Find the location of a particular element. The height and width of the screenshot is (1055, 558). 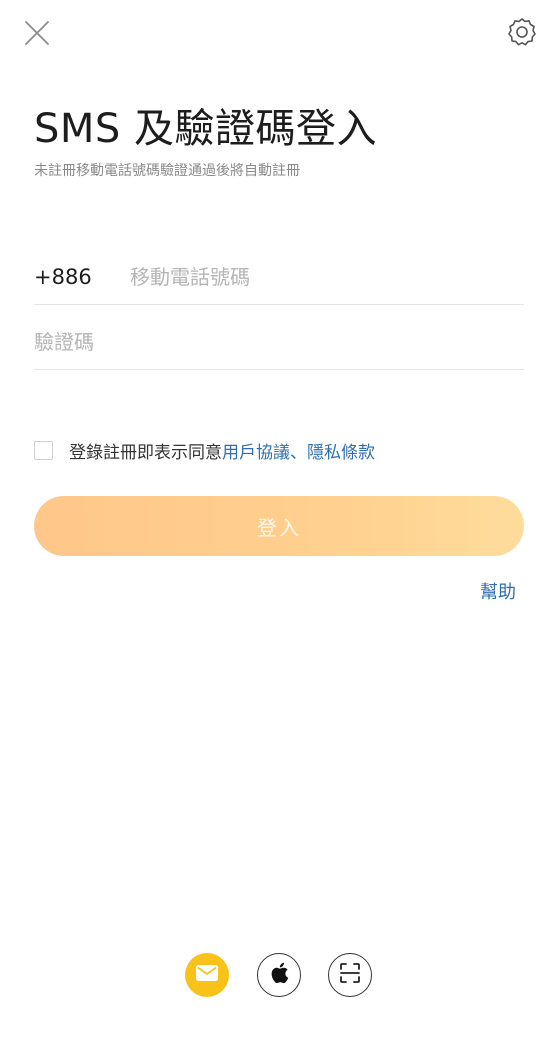

settings-button is located at coordinates (522, 34).